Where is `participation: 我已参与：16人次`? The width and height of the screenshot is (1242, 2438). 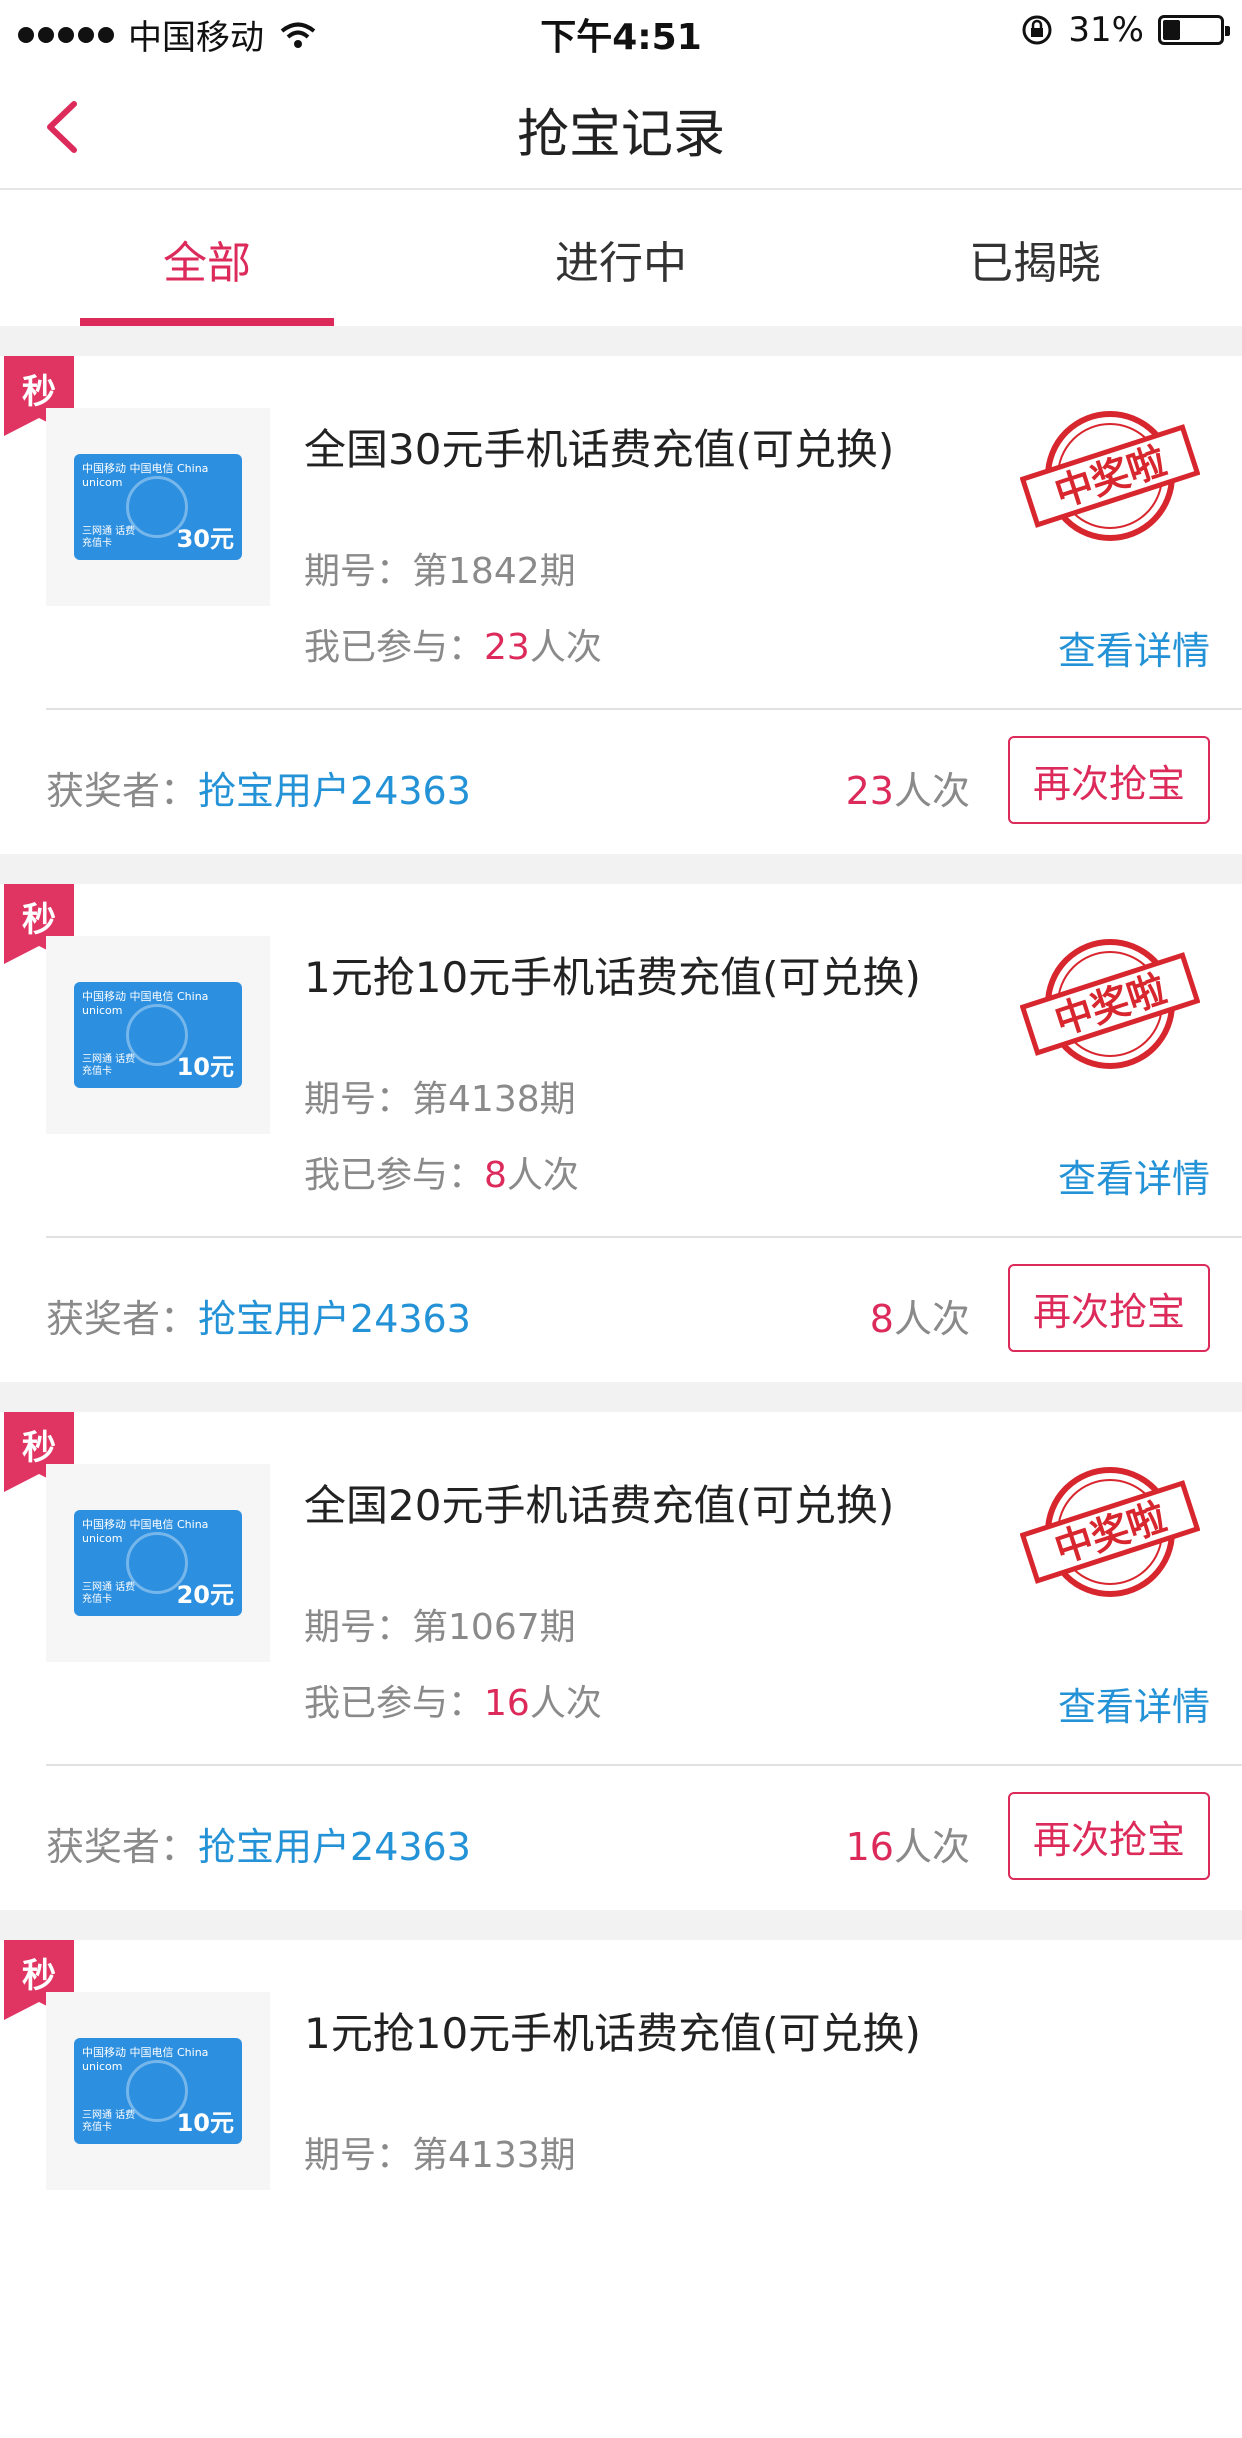
participation: 我已参与：16人次 is located at coordinates (453, 1700).